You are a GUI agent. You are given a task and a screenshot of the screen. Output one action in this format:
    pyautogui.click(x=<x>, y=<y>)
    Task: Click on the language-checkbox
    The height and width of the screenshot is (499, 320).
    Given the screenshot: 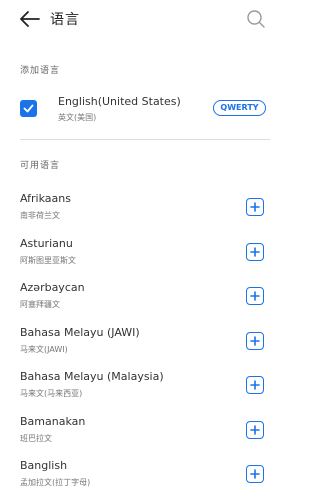 What is the action you would take?
    pyautogui.click(x=28, y=108)
    